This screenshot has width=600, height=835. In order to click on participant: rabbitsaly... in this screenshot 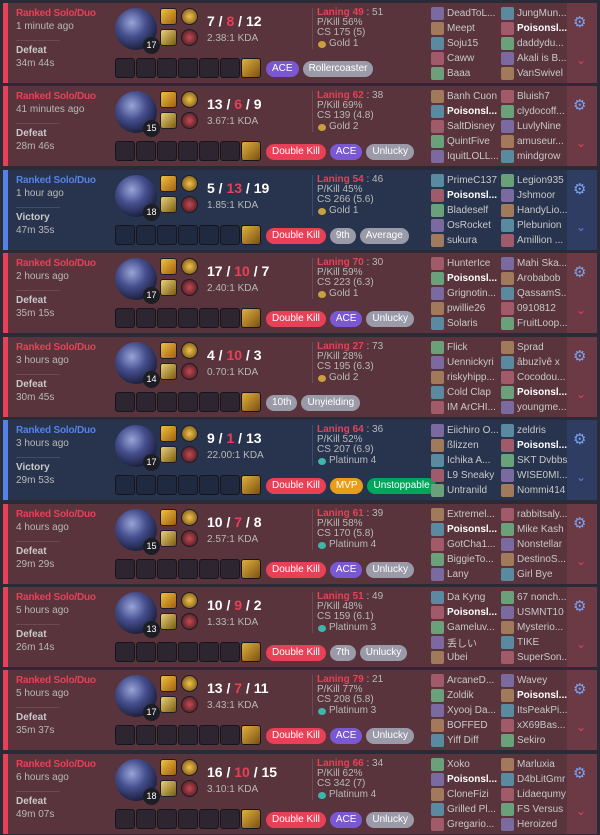, I will do `click(535, 514)`.